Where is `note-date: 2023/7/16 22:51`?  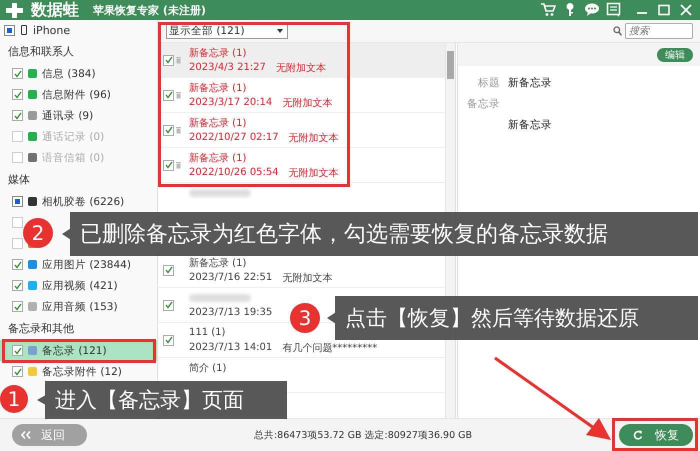 note-date: 2023/7/16 22:51 is located at coordinates (230, 277).